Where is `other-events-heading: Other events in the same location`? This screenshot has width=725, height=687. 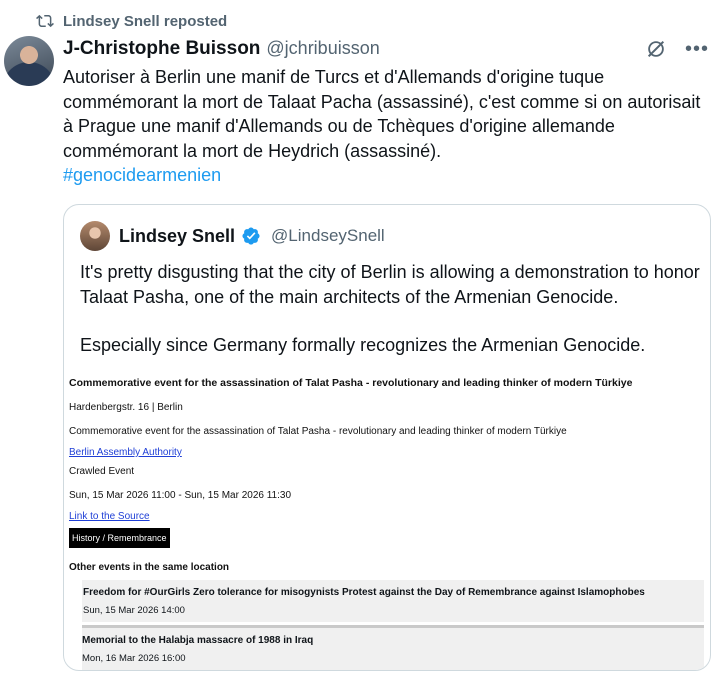
other-events-heading: Other events in the same location is located at coordinates (149, 567).